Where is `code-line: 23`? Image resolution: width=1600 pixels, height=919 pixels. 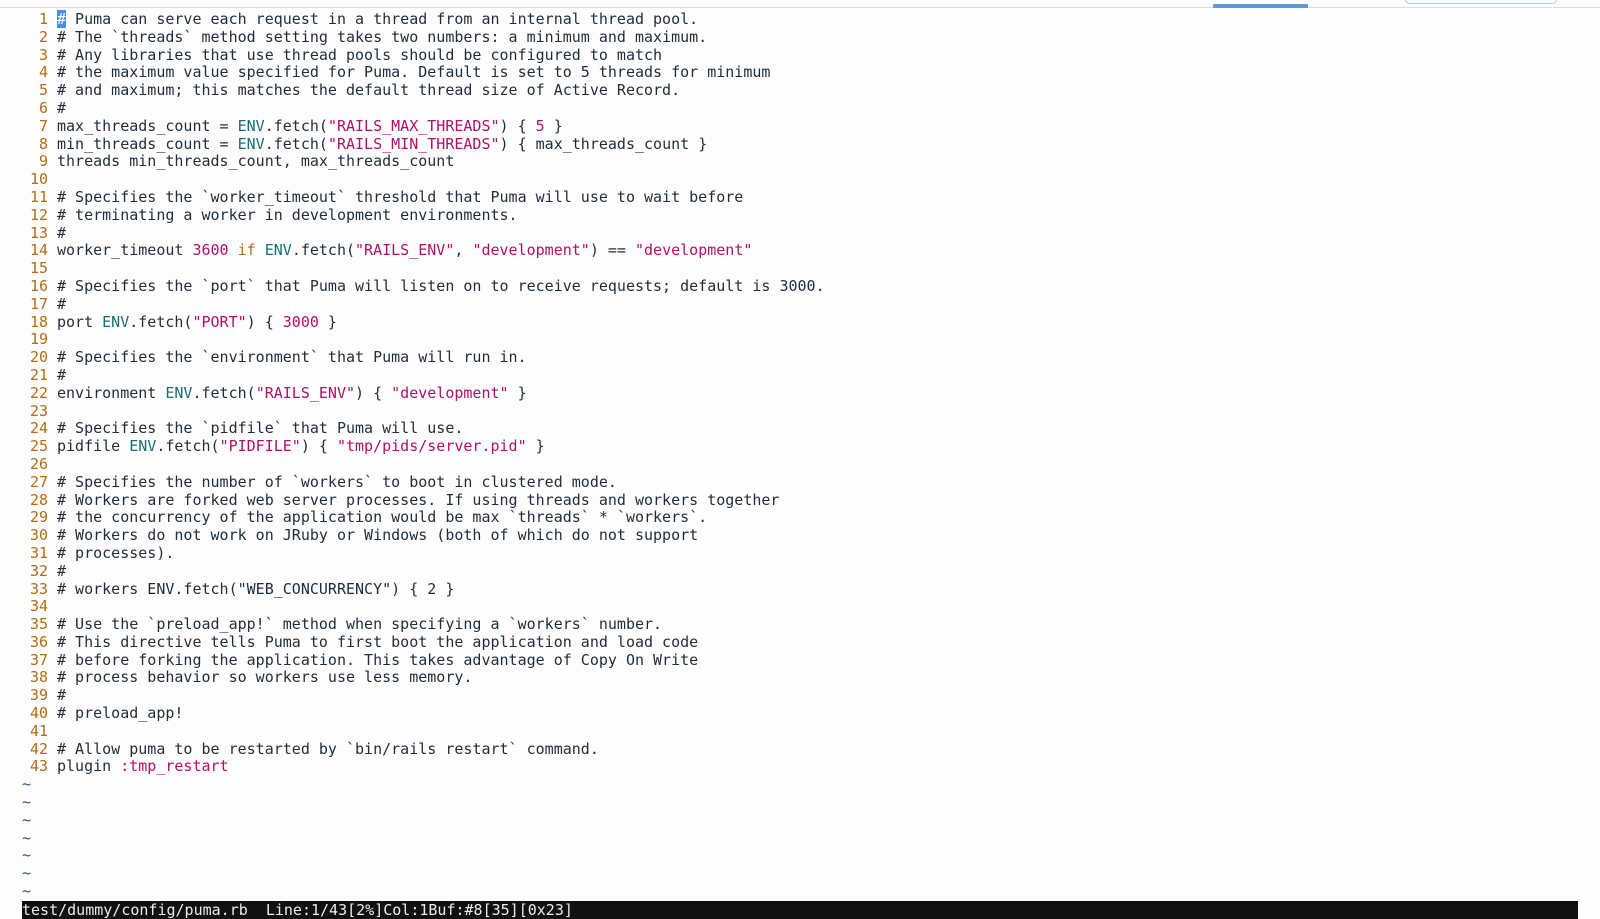
code-line: 23 is located at coordinates (800, 411).